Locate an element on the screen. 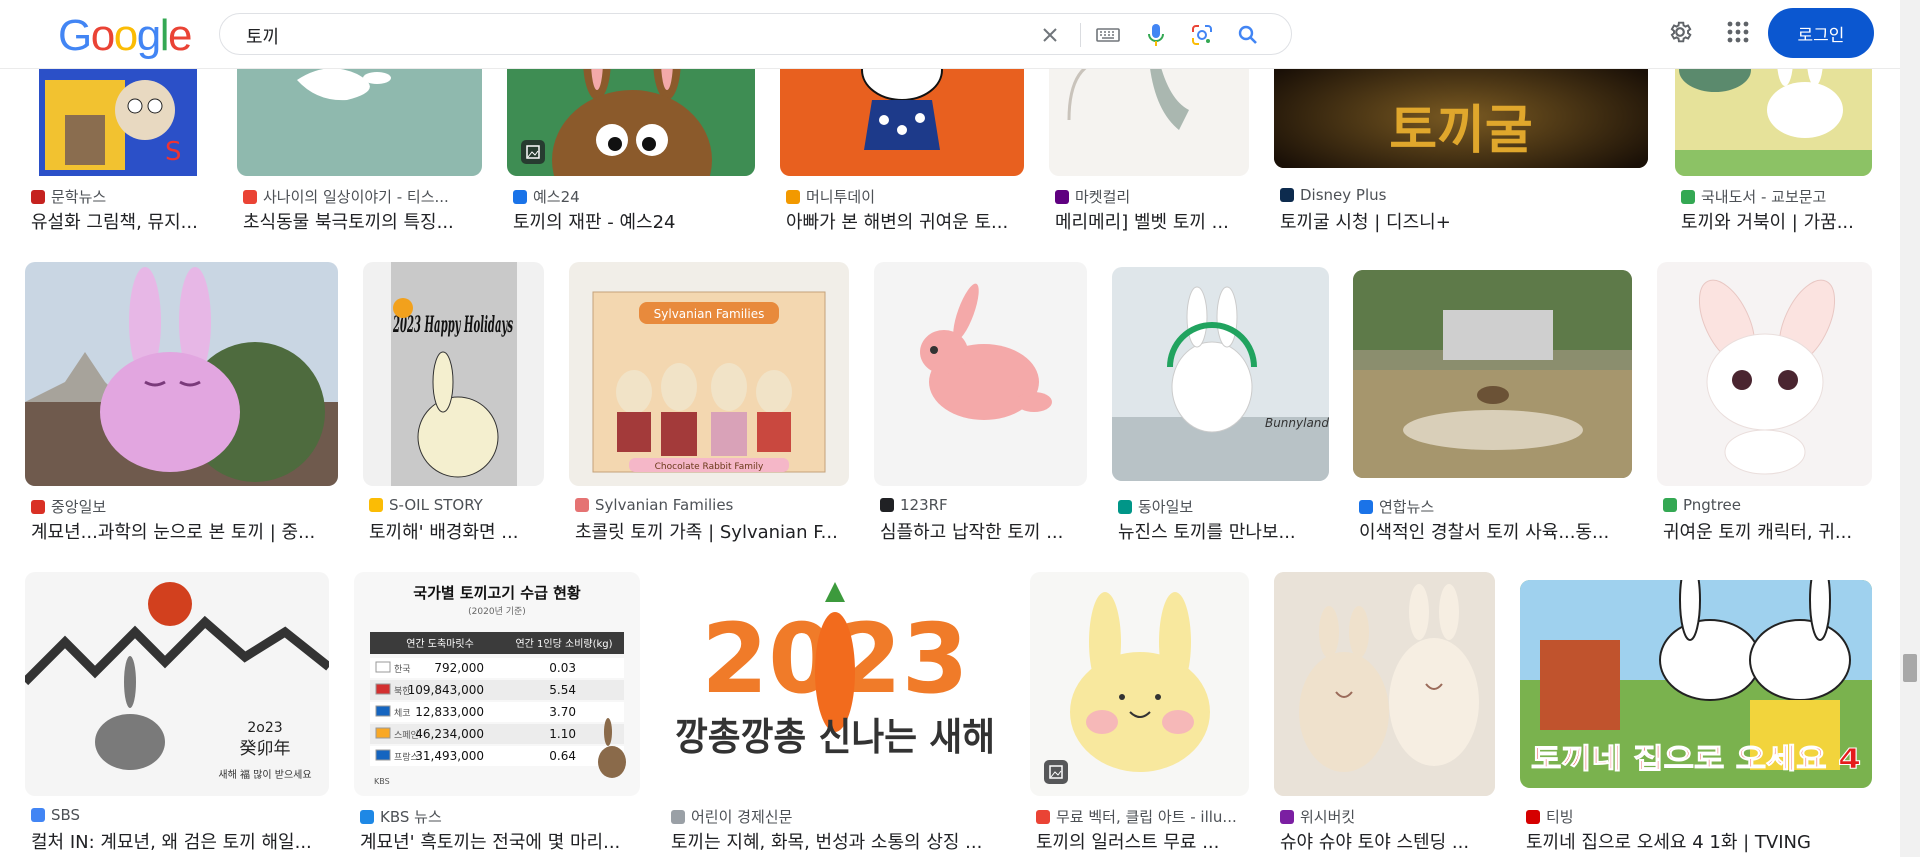 The width and height of the screenshot is (1920, 857). source-name: Sylvanian Families is located at coordinates (664, 505).